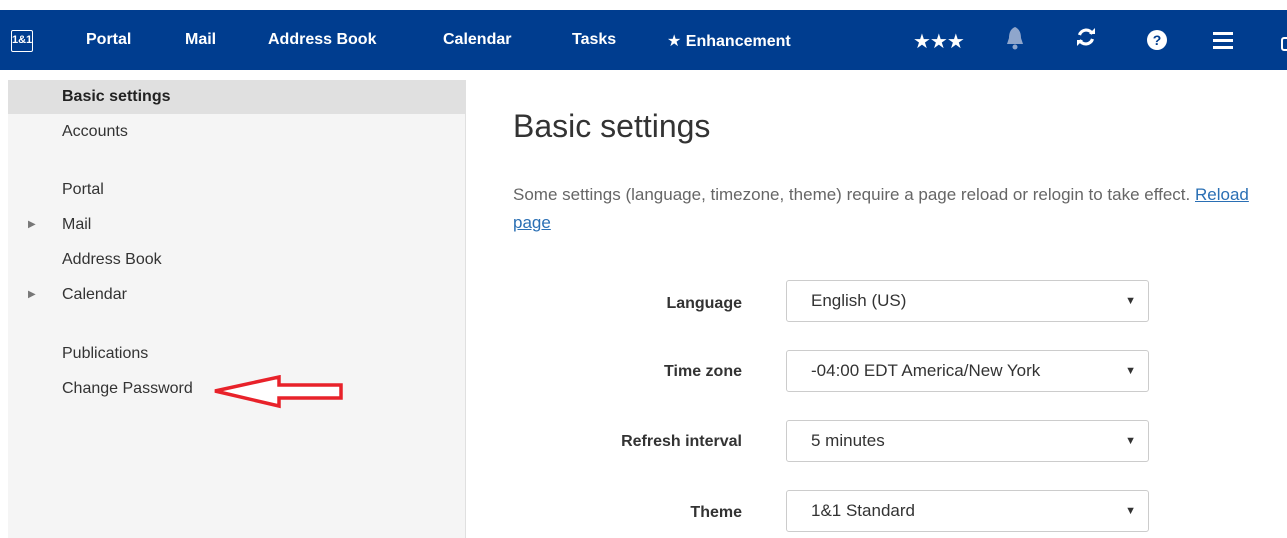 This screenshot has height=538, width=1287. I want to click on nav-calendar: Calendar, so click(477, 40).